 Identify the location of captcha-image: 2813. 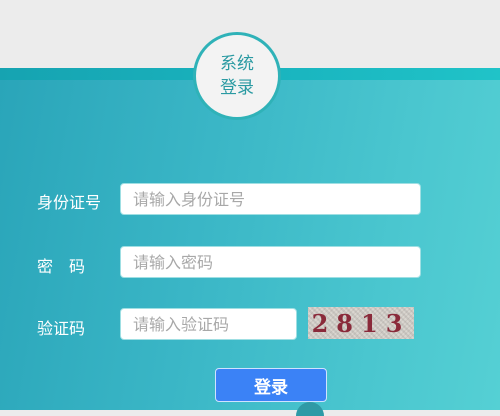
(361, 323).